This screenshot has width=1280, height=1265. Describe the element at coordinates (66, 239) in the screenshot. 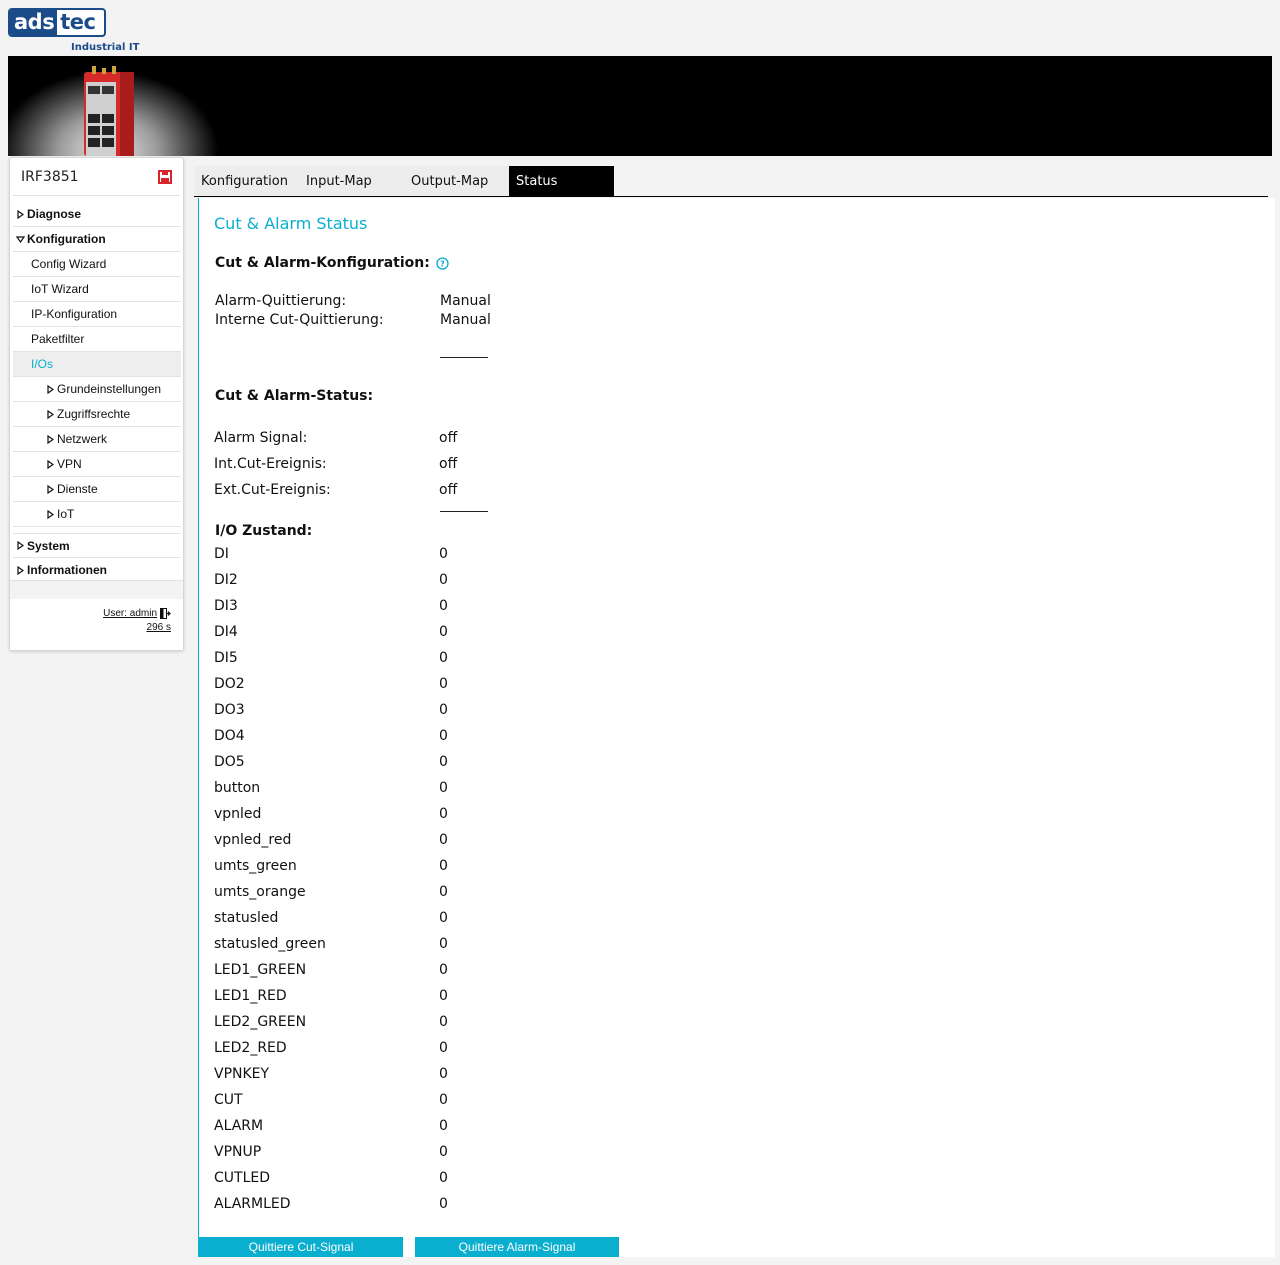

I see `sidebar-item-label: Konfiguration` at that location.